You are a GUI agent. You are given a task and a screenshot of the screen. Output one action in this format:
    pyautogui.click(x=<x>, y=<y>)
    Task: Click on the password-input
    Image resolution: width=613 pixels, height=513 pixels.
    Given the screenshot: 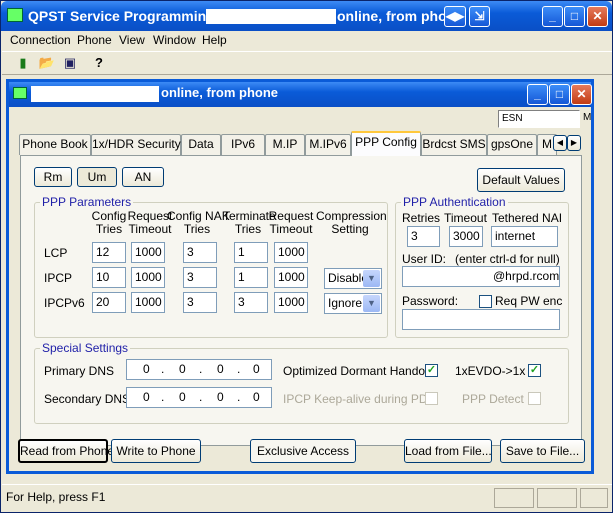 What is the action you would take?
    pyautogui.click(x=481, y=319)
    